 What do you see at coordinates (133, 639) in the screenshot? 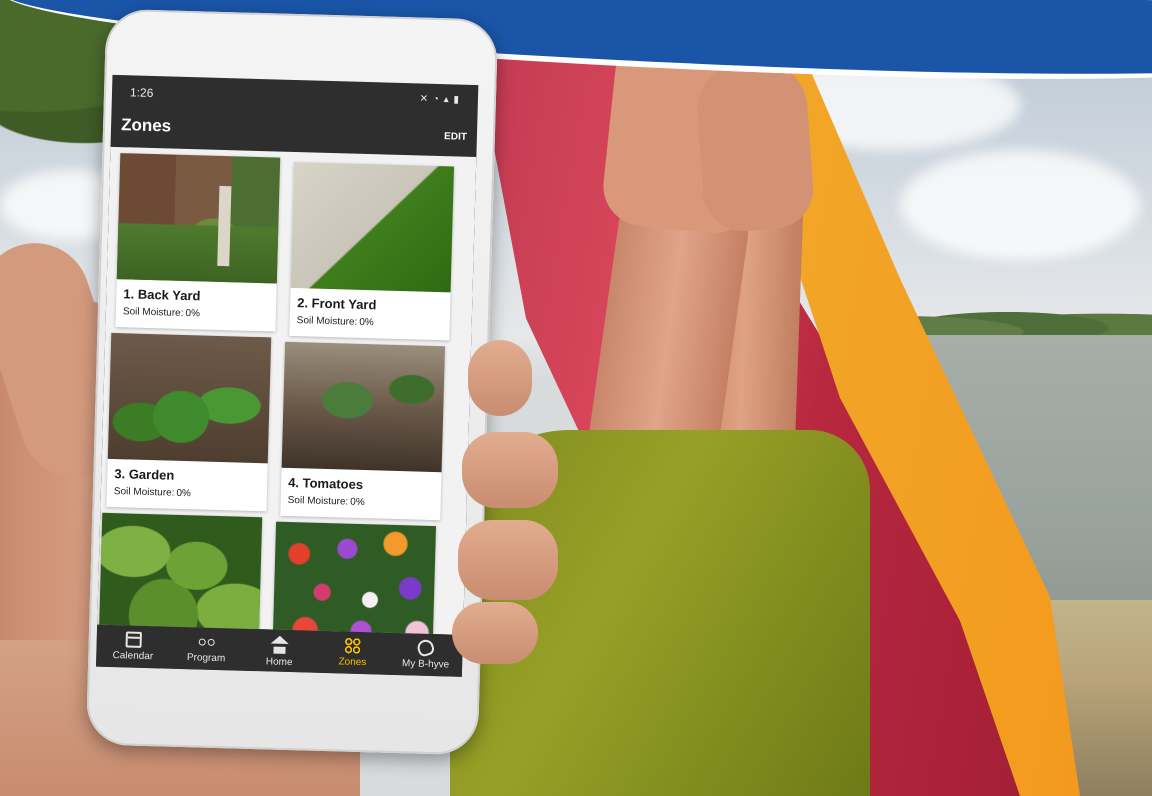
I see `calendar-icon` at bounding box center [133, 639].